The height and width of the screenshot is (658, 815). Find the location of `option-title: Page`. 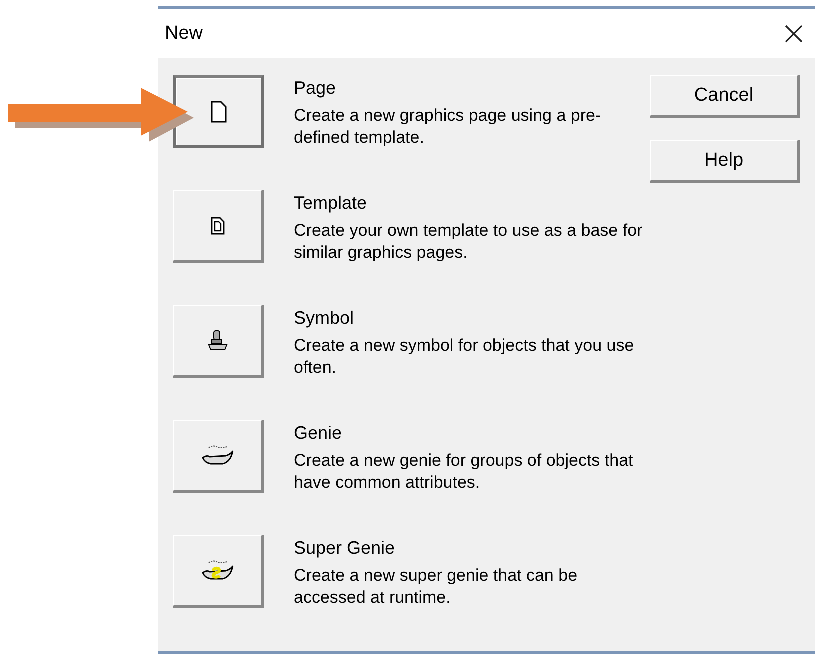

option-title: Page is located at coordinates (316, 88).